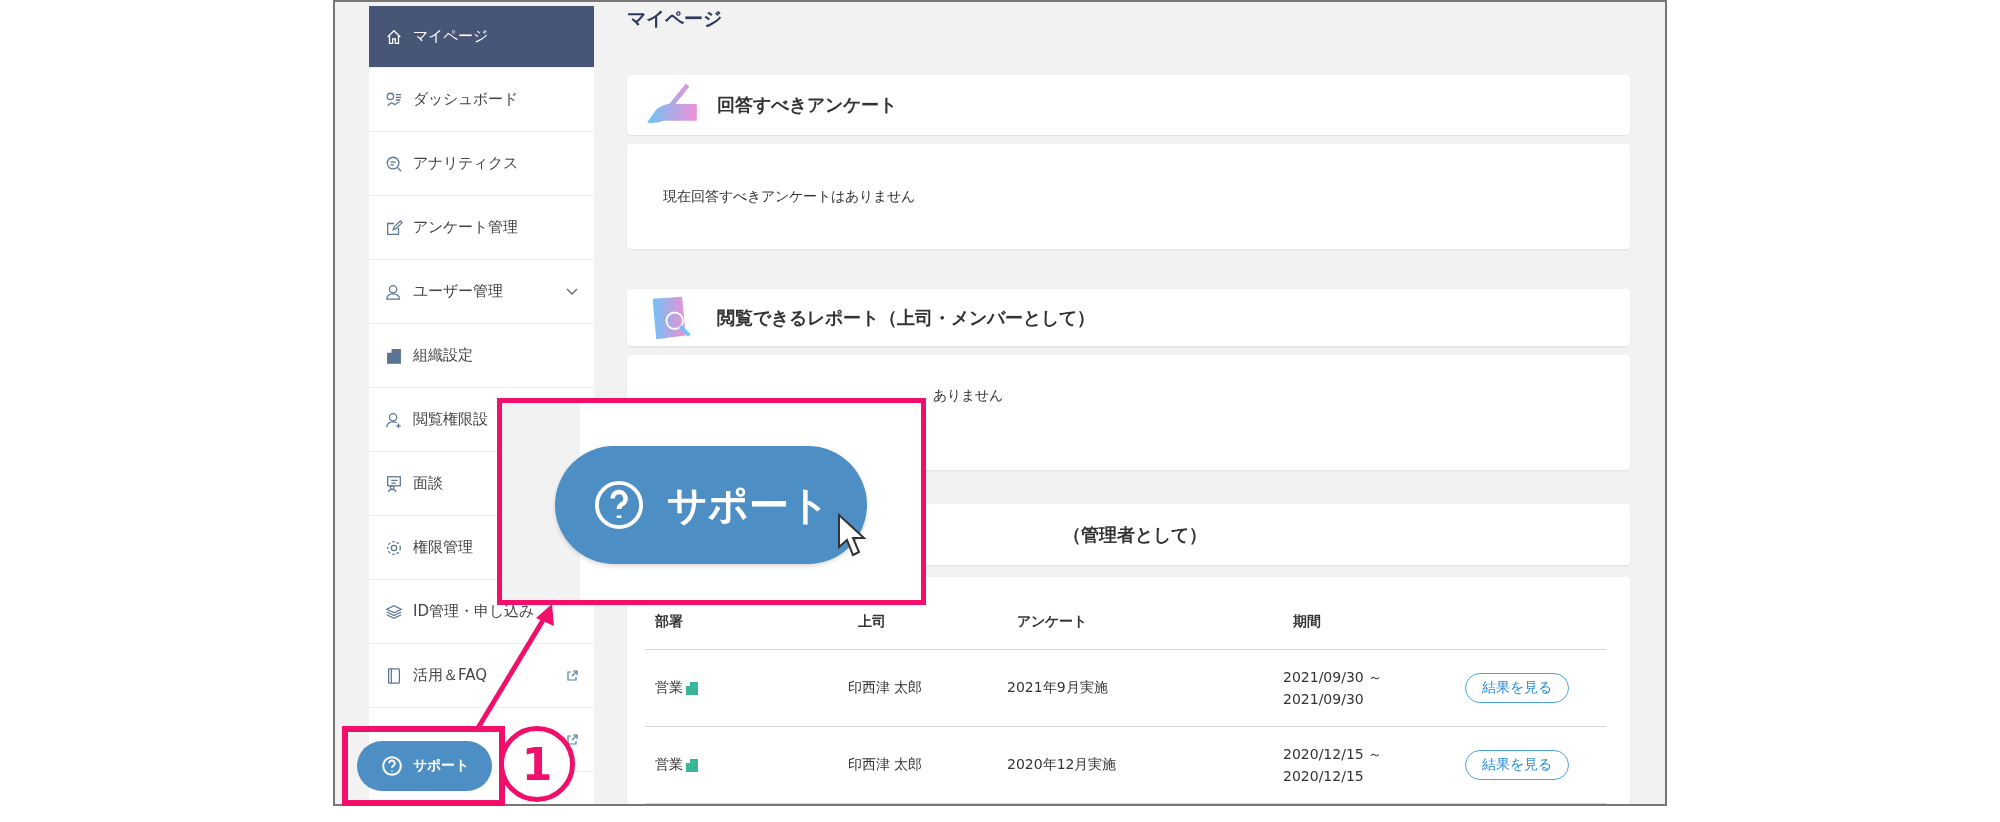  I want to click on table-cell-text: 2020/12/15 ～, so click(1333, 754).